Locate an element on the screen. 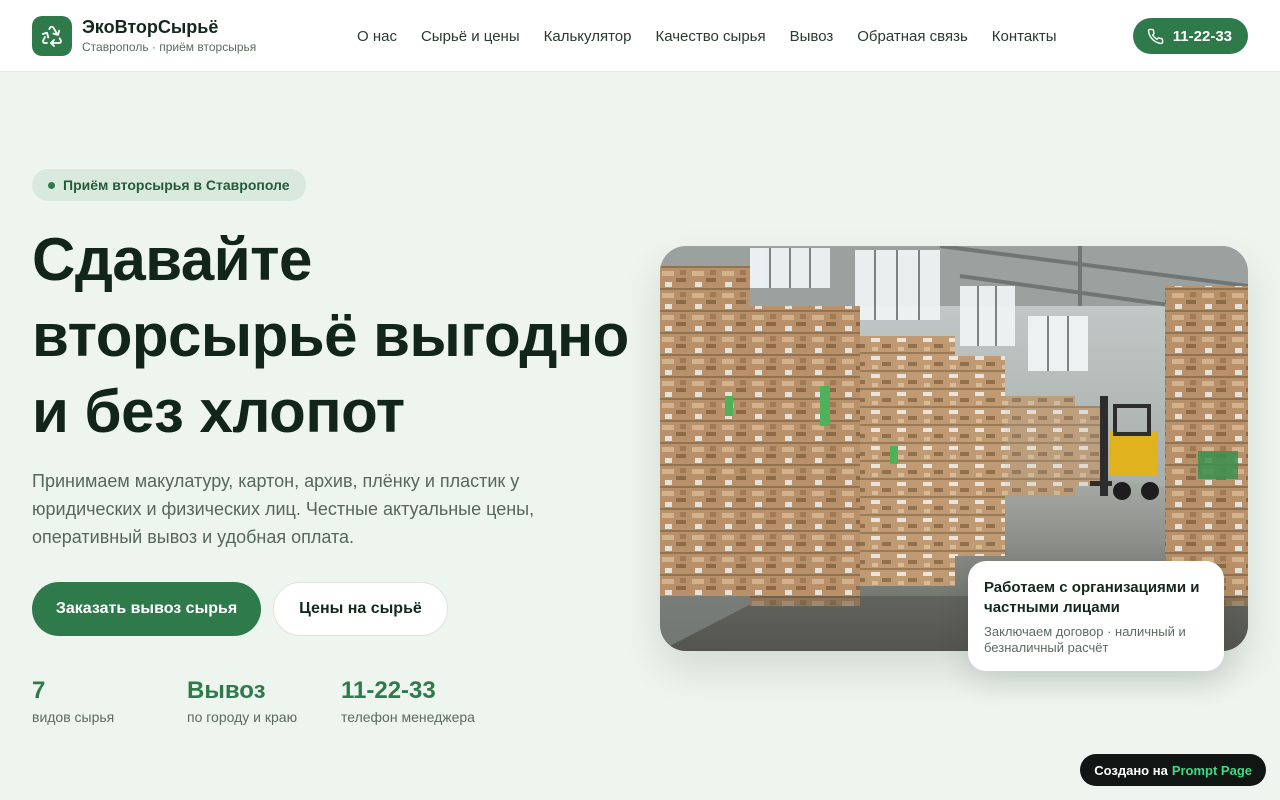 The height and width of the screenshot is (800, 1280). phone-button: 11-22-33 is located at coordinates (1190, 36).